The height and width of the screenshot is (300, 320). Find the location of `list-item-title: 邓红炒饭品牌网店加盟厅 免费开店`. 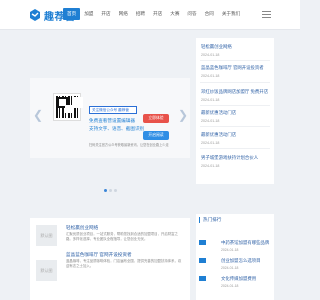

list-item-title: 邓红炒饭品牌网店加盟厅 免费开店 is located at coordinates (236, 92).